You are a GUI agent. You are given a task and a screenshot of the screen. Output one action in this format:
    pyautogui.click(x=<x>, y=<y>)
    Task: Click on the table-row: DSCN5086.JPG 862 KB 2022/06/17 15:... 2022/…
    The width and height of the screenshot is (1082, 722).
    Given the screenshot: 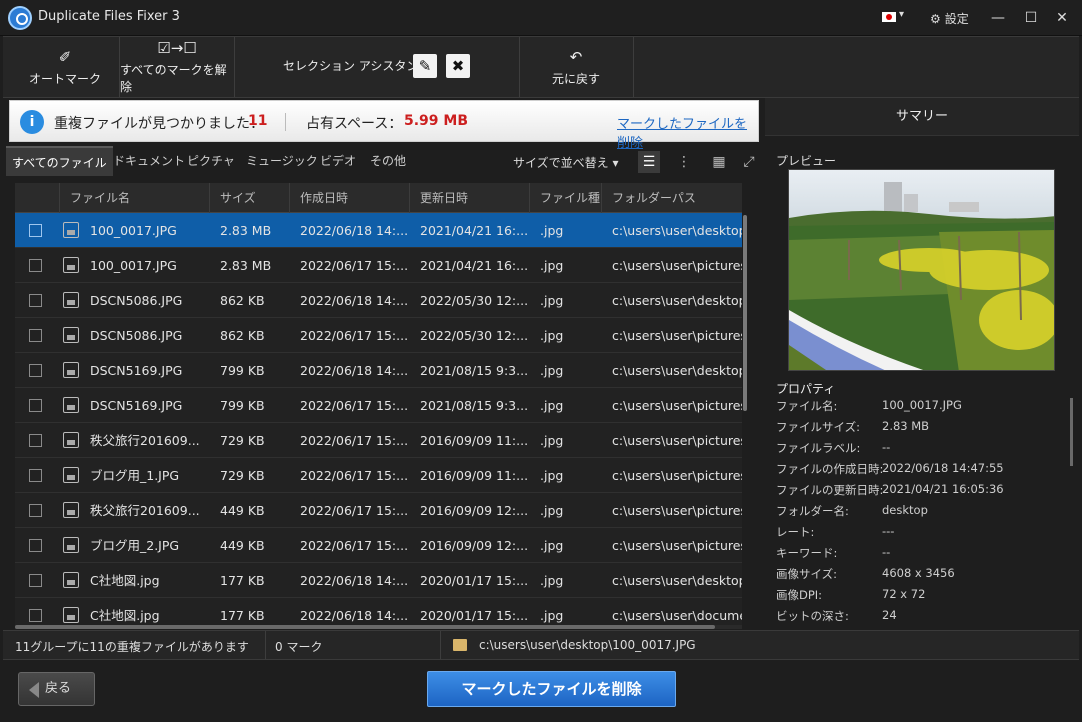 What is the action you would take?
    pyautogui.click(x=378, y=335)
    